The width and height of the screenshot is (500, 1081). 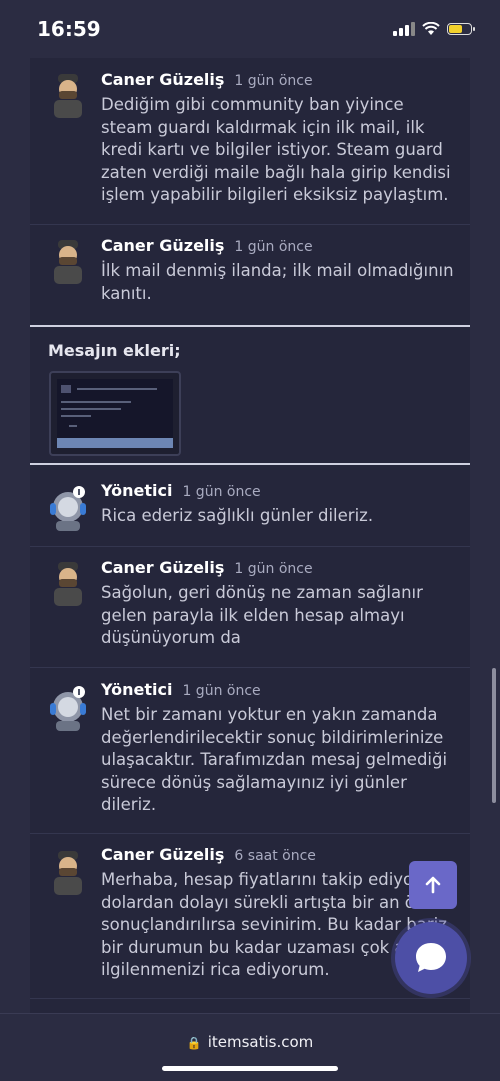 I want to click on signal-icon, so click(x=404, y=29).